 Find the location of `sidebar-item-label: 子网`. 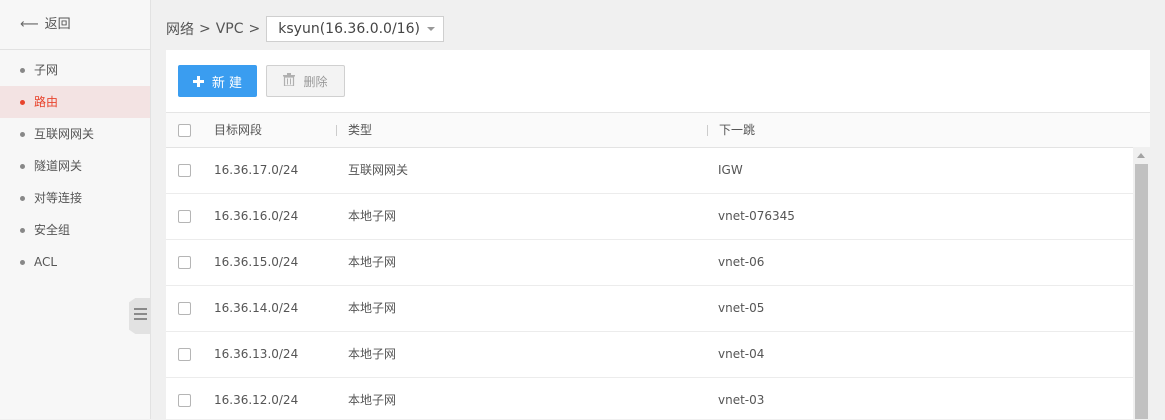

sidebar-item-label: 子网 is located at coordinates (46, 70).